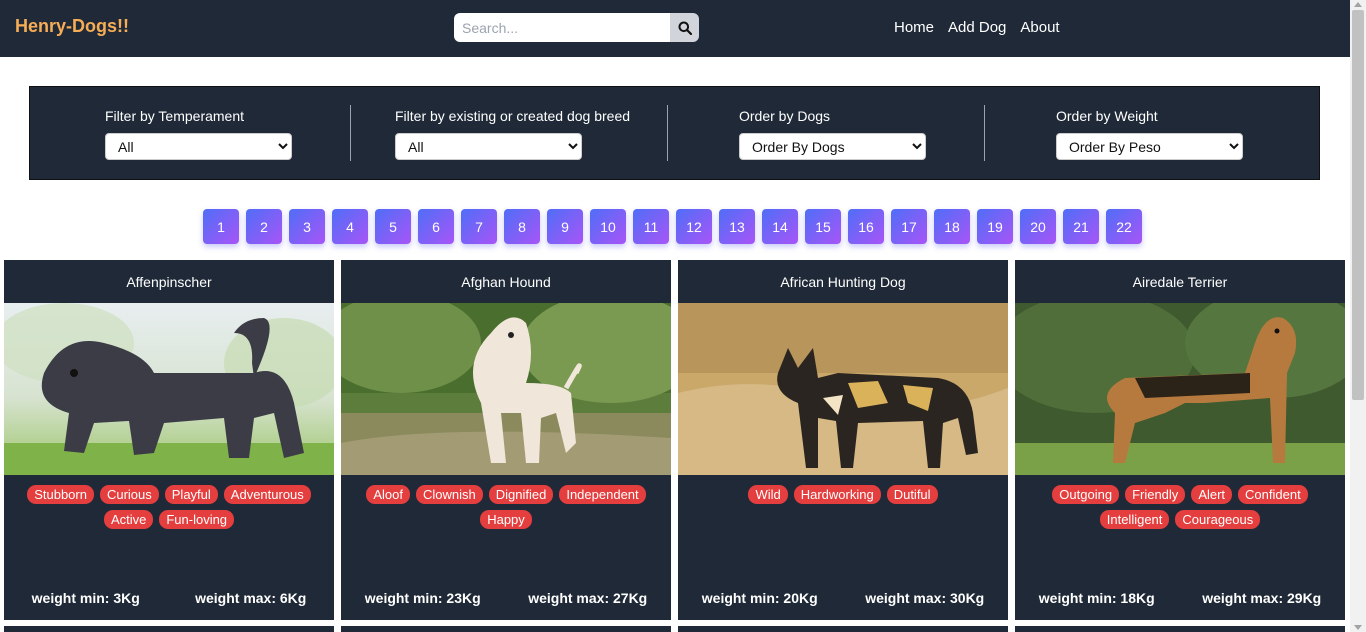  Describe the element at coordinates (694, 226) in the screenshot. I see `page-button-12: 12` at that location.